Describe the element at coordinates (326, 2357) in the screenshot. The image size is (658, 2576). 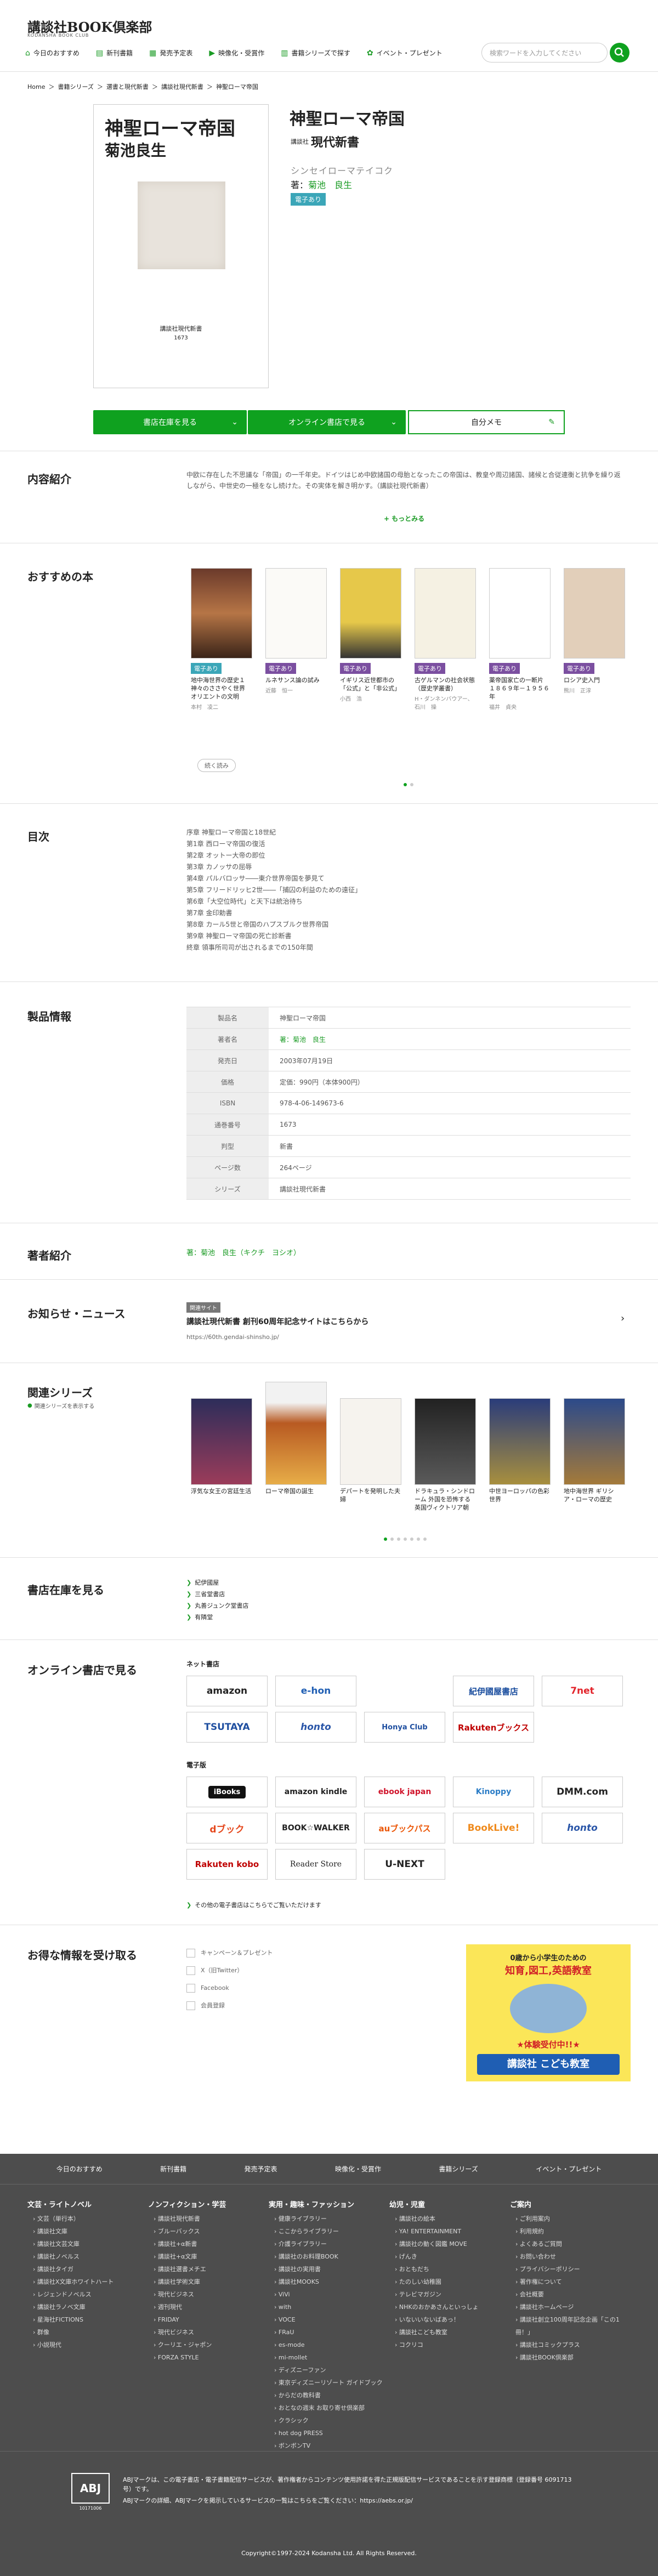
I see `footer-link: › mi-mollet` at that location.